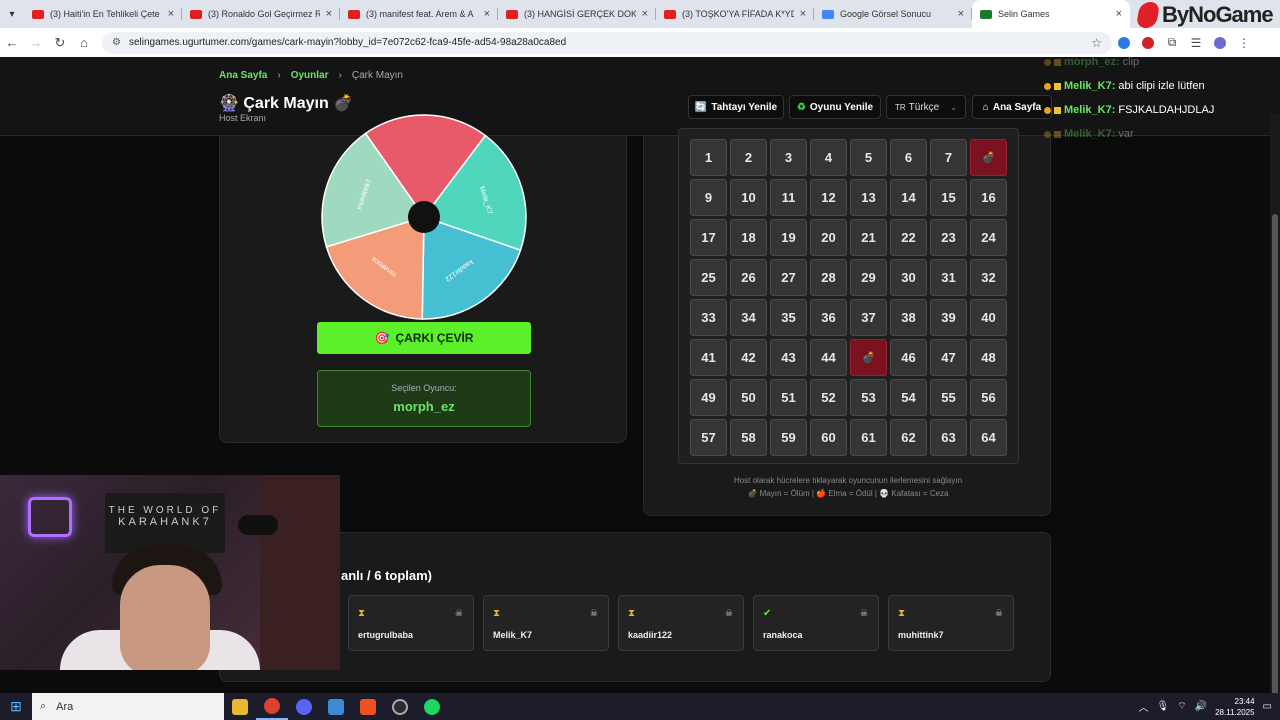  What do you see at coordinates (1275, 453) in the screenshot?
I see `scrollbar-thumb` at bounding box center [1275, 453].